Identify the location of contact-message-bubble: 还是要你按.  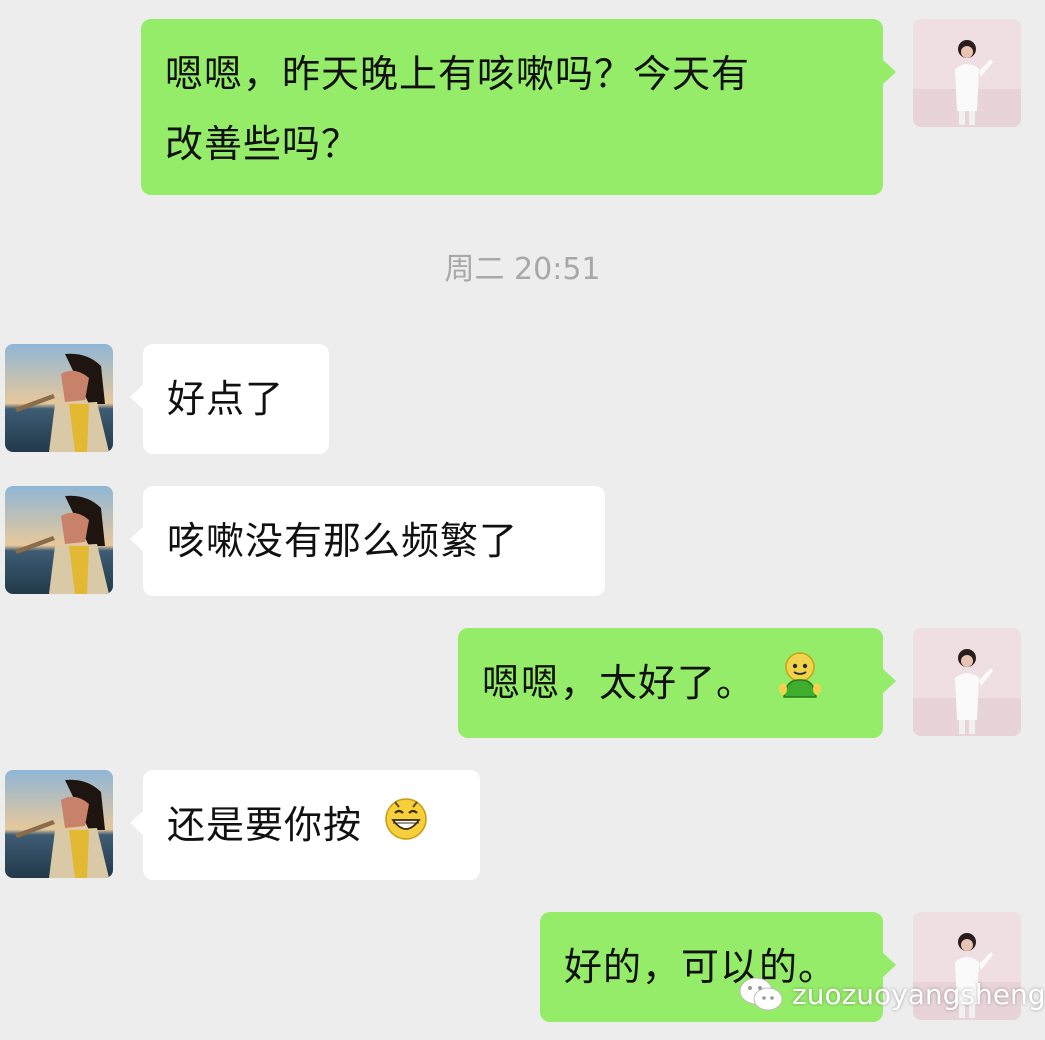
(305, 825).